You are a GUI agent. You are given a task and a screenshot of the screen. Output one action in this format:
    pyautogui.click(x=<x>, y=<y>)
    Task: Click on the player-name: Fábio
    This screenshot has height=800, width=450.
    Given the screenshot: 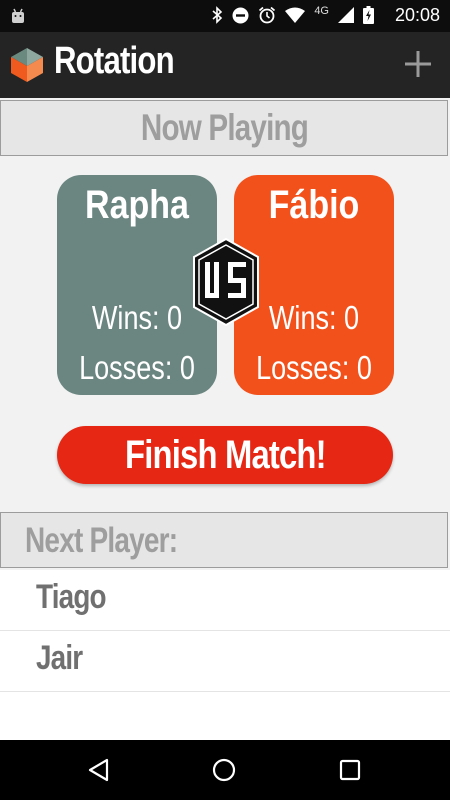 What is the action you would take?
    pyautogui.click(x=314, y=205)
    